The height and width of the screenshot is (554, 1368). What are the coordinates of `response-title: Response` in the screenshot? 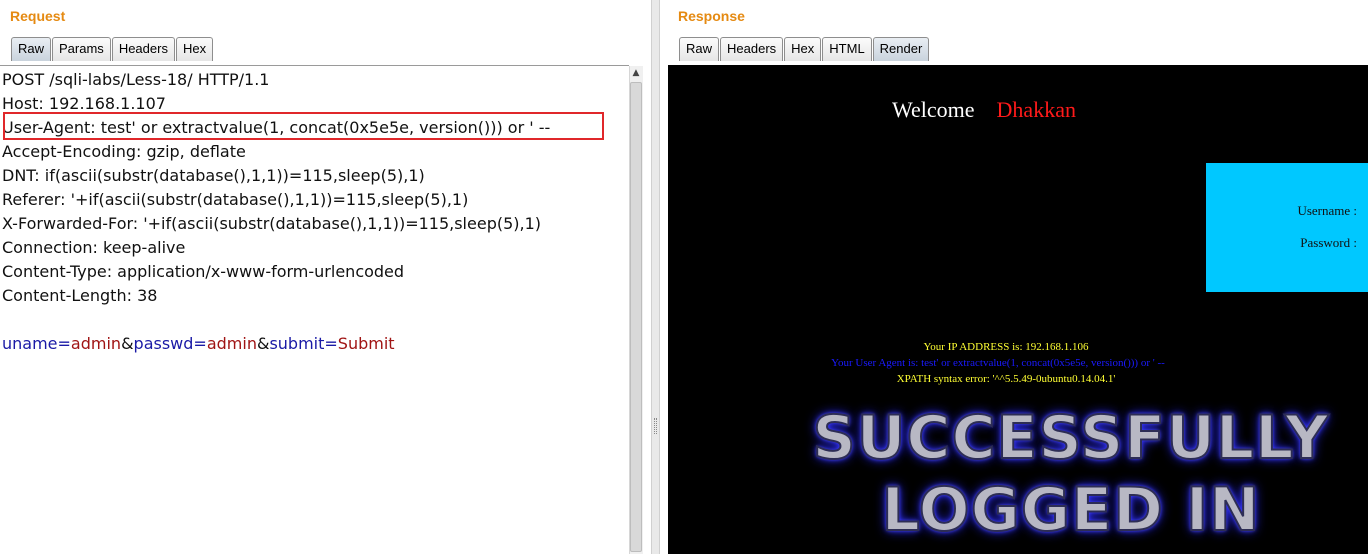 It's located at (711, 16).